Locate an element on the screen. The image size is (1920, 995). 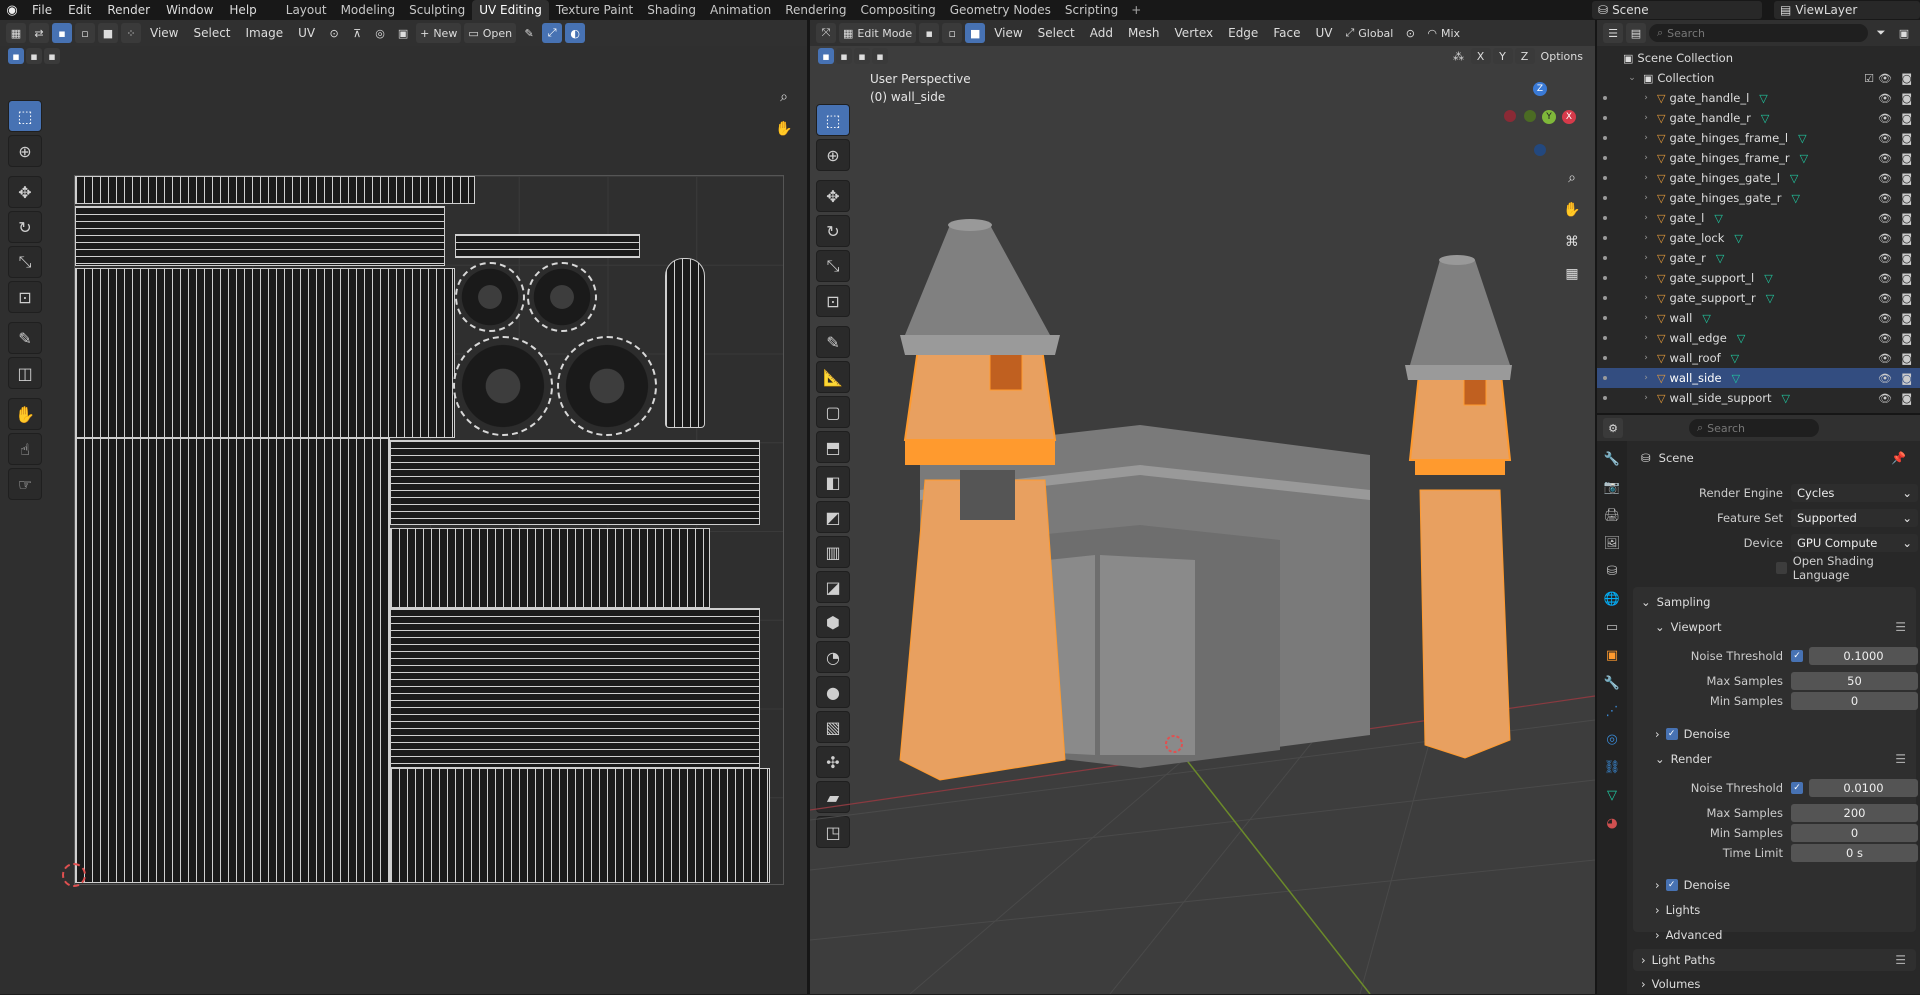
feature-set-dropdown: Supported ⌄ is located at coordinates (1854, 518).